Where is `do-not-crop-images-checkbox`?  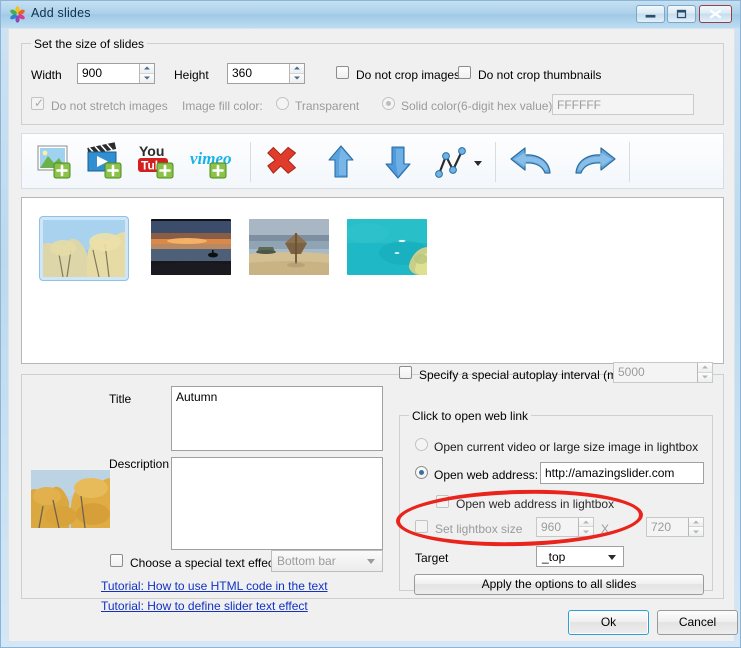
do-not-crop-images-checkbox is located at coordinates (342, 72).